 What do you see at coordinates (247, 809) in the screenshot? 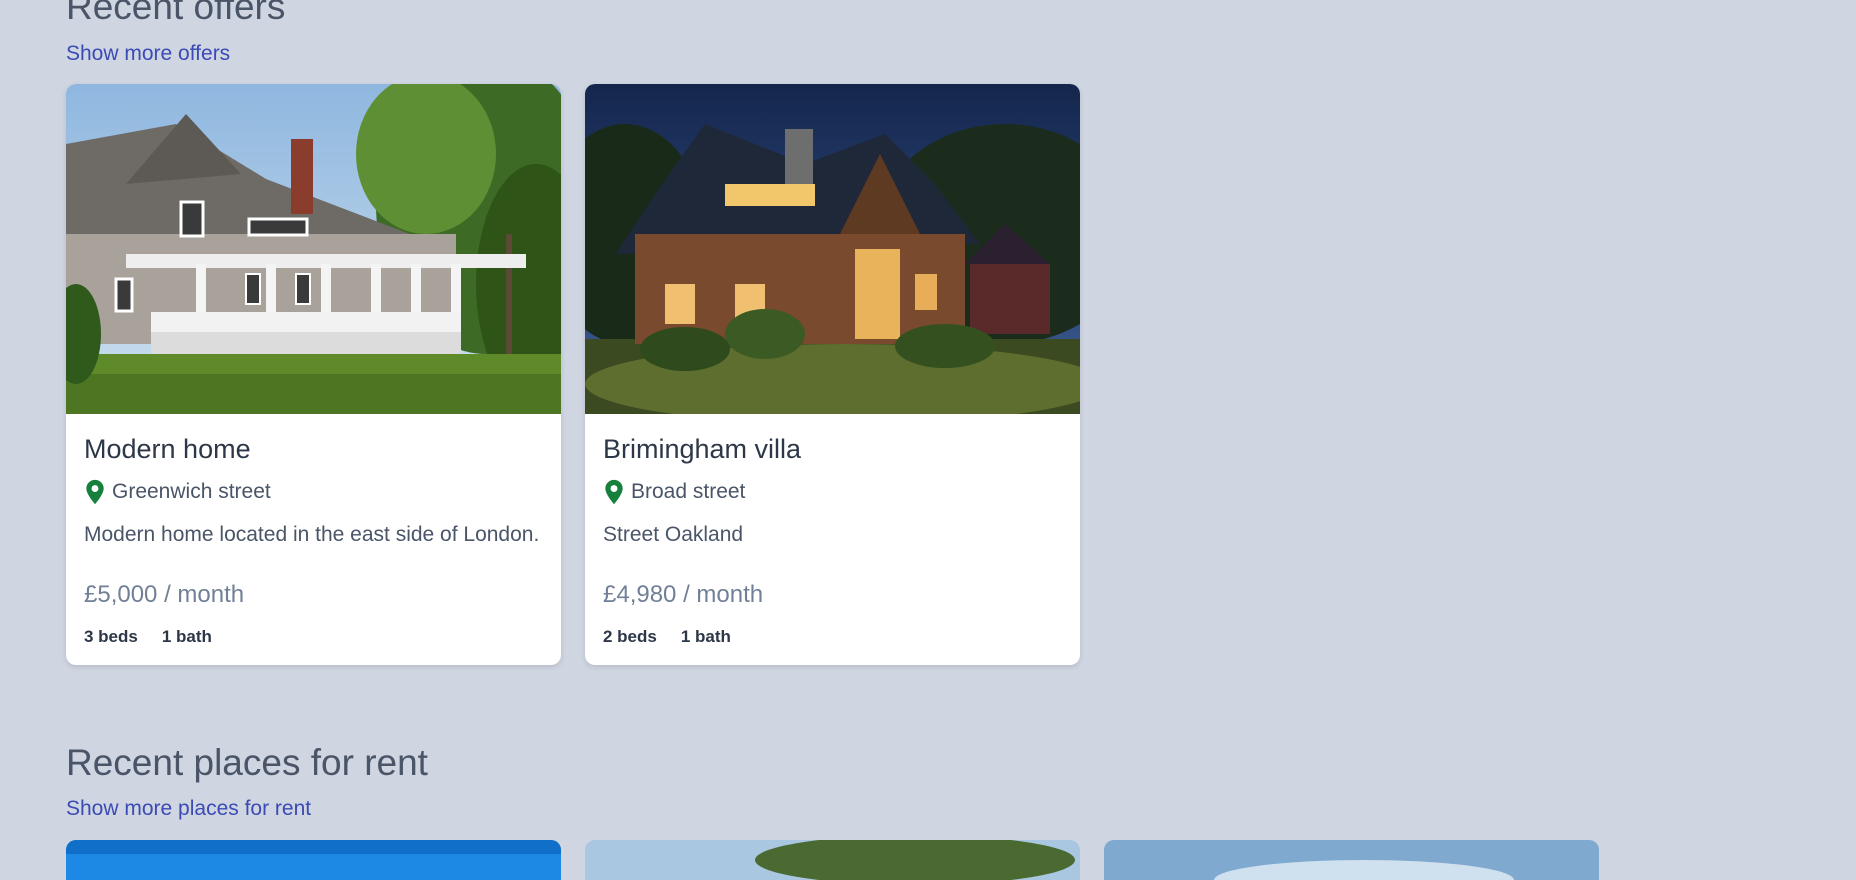
I see `show-more-rent-link: Show more places for rent` at bounding box center [247, 809].